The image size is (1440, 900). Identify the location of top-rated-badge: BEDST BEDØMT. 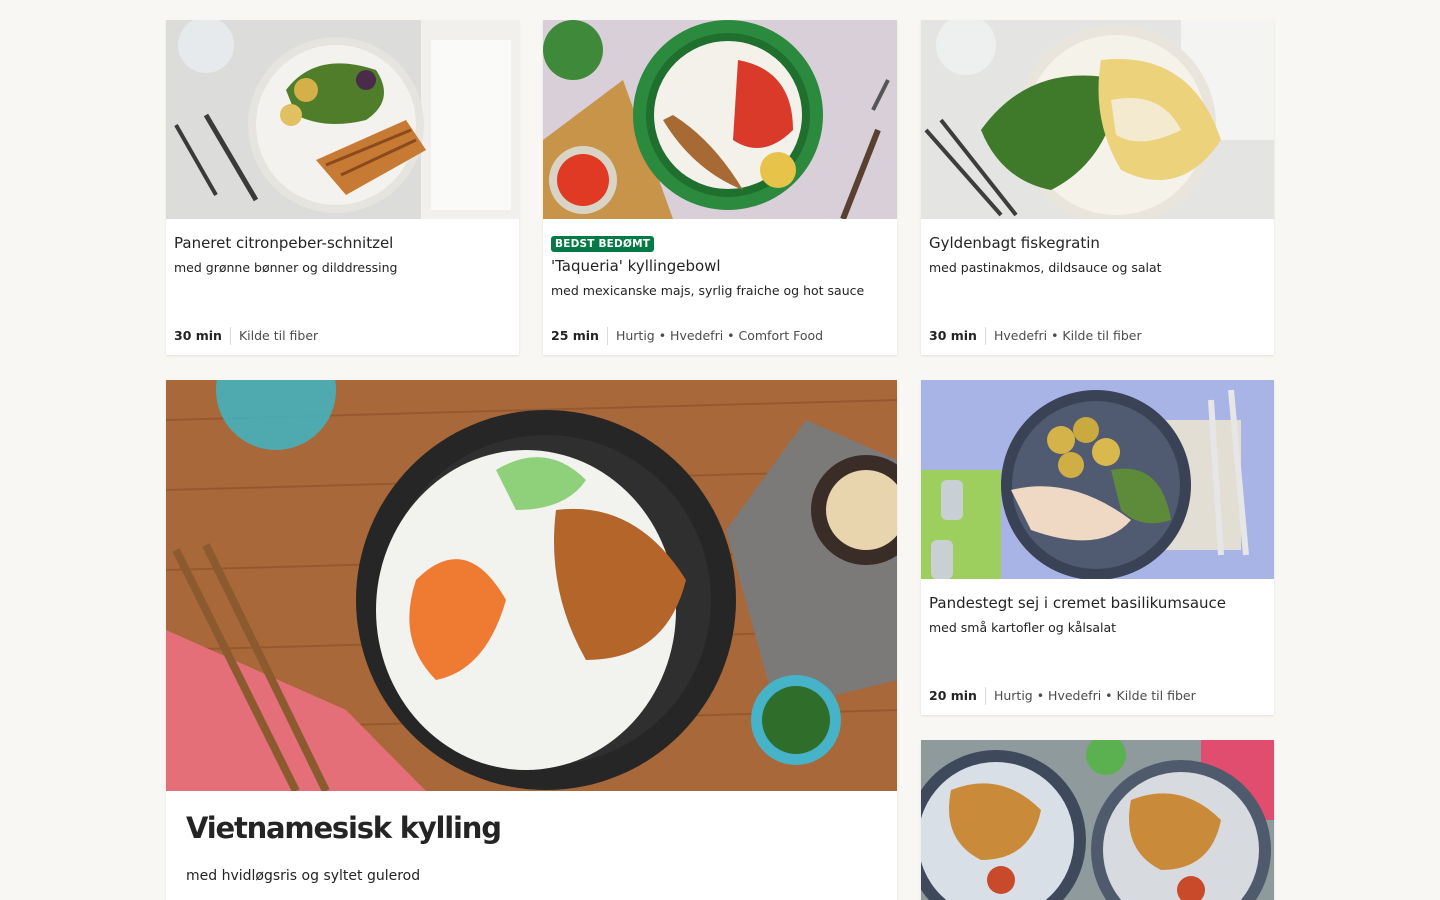
(603, 244).